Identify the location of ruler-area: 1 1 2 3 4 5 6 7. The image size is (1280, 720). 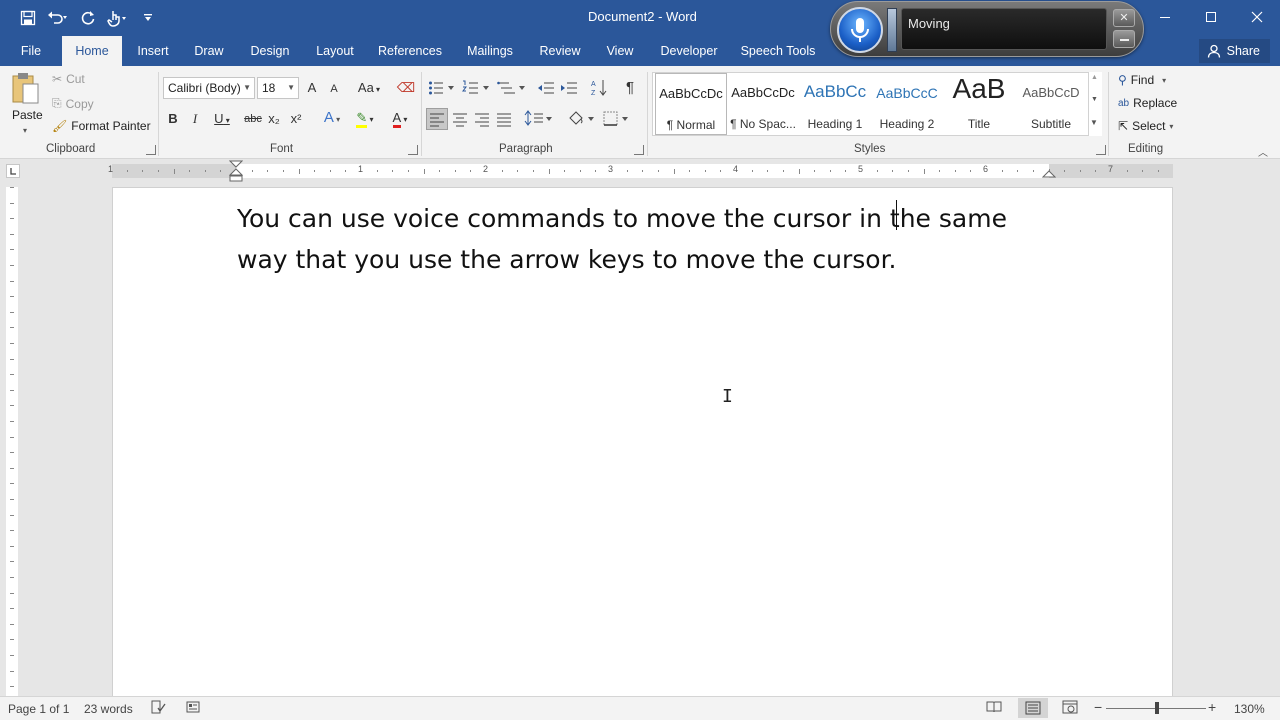
(640, 172).